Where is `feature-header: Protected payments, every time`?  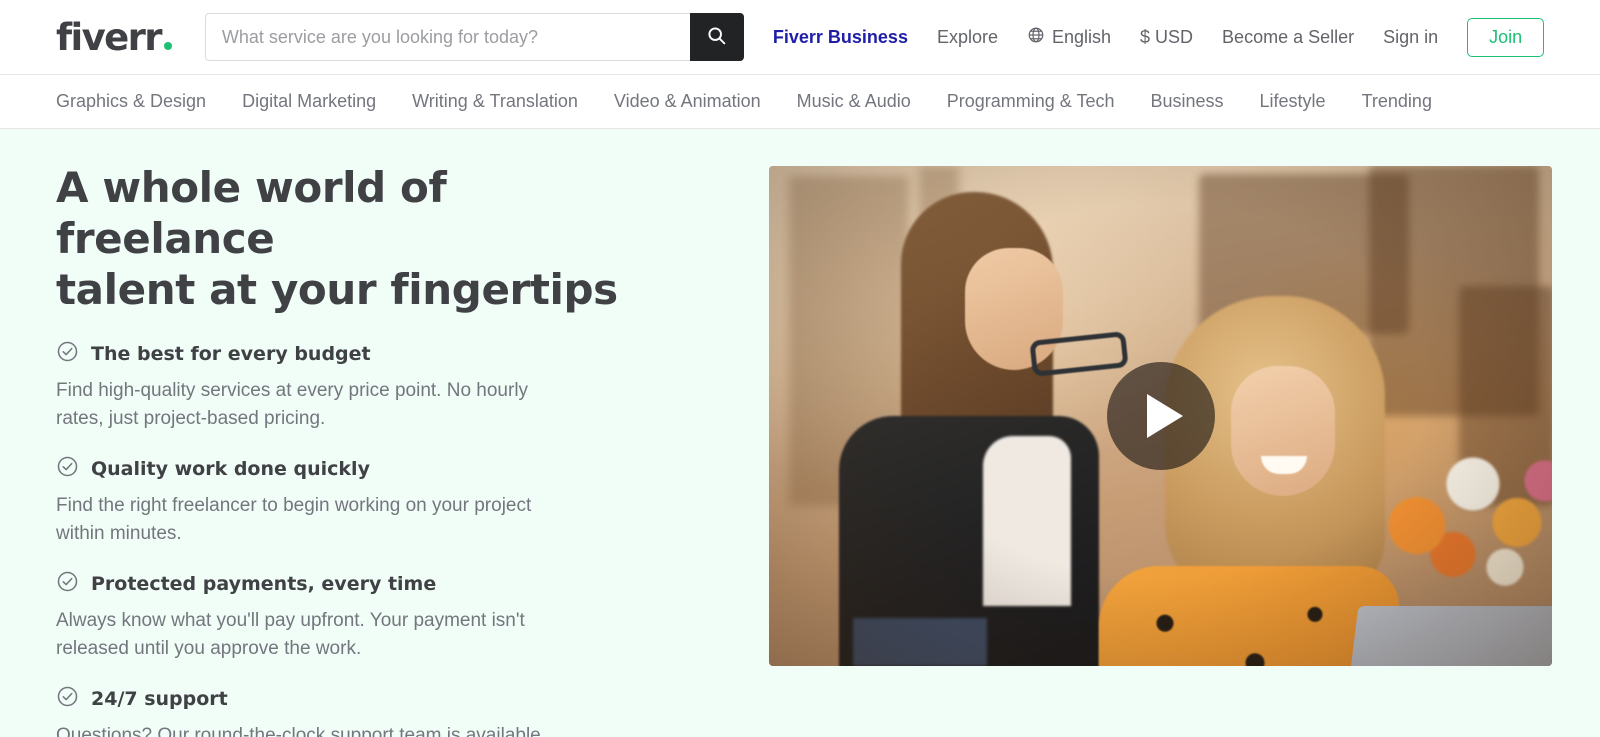
feature-header: Protected payments, every time is located at coordinates (366, 584).